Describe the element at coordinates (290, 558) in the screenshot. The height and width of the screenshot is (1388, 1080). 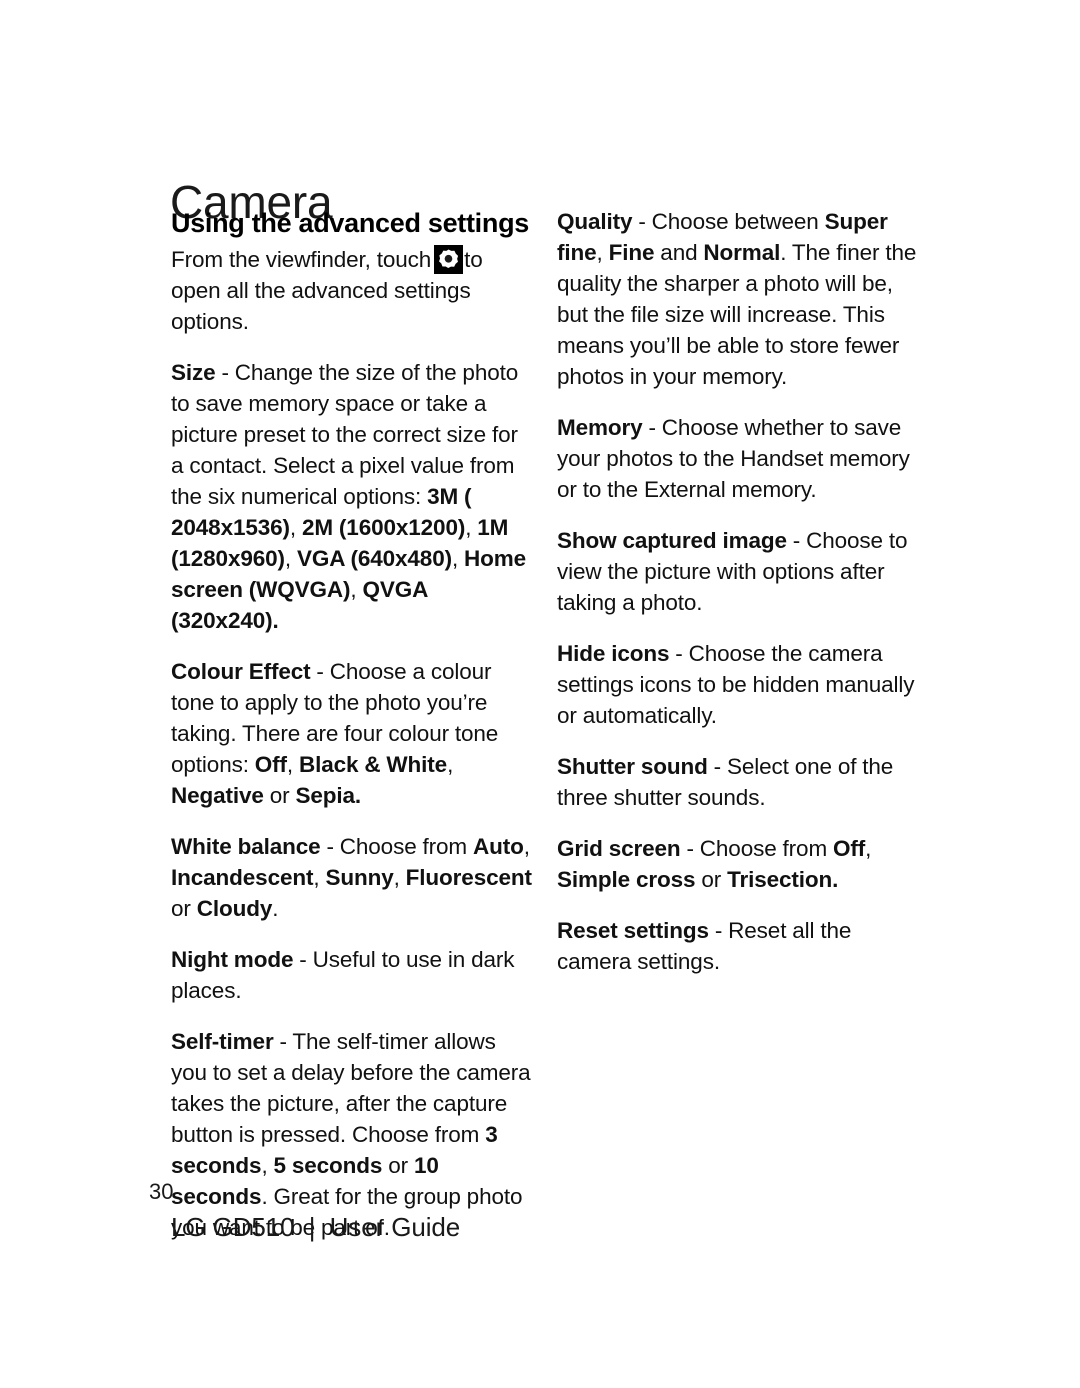
I see `size-sep-3: ,` at that location.